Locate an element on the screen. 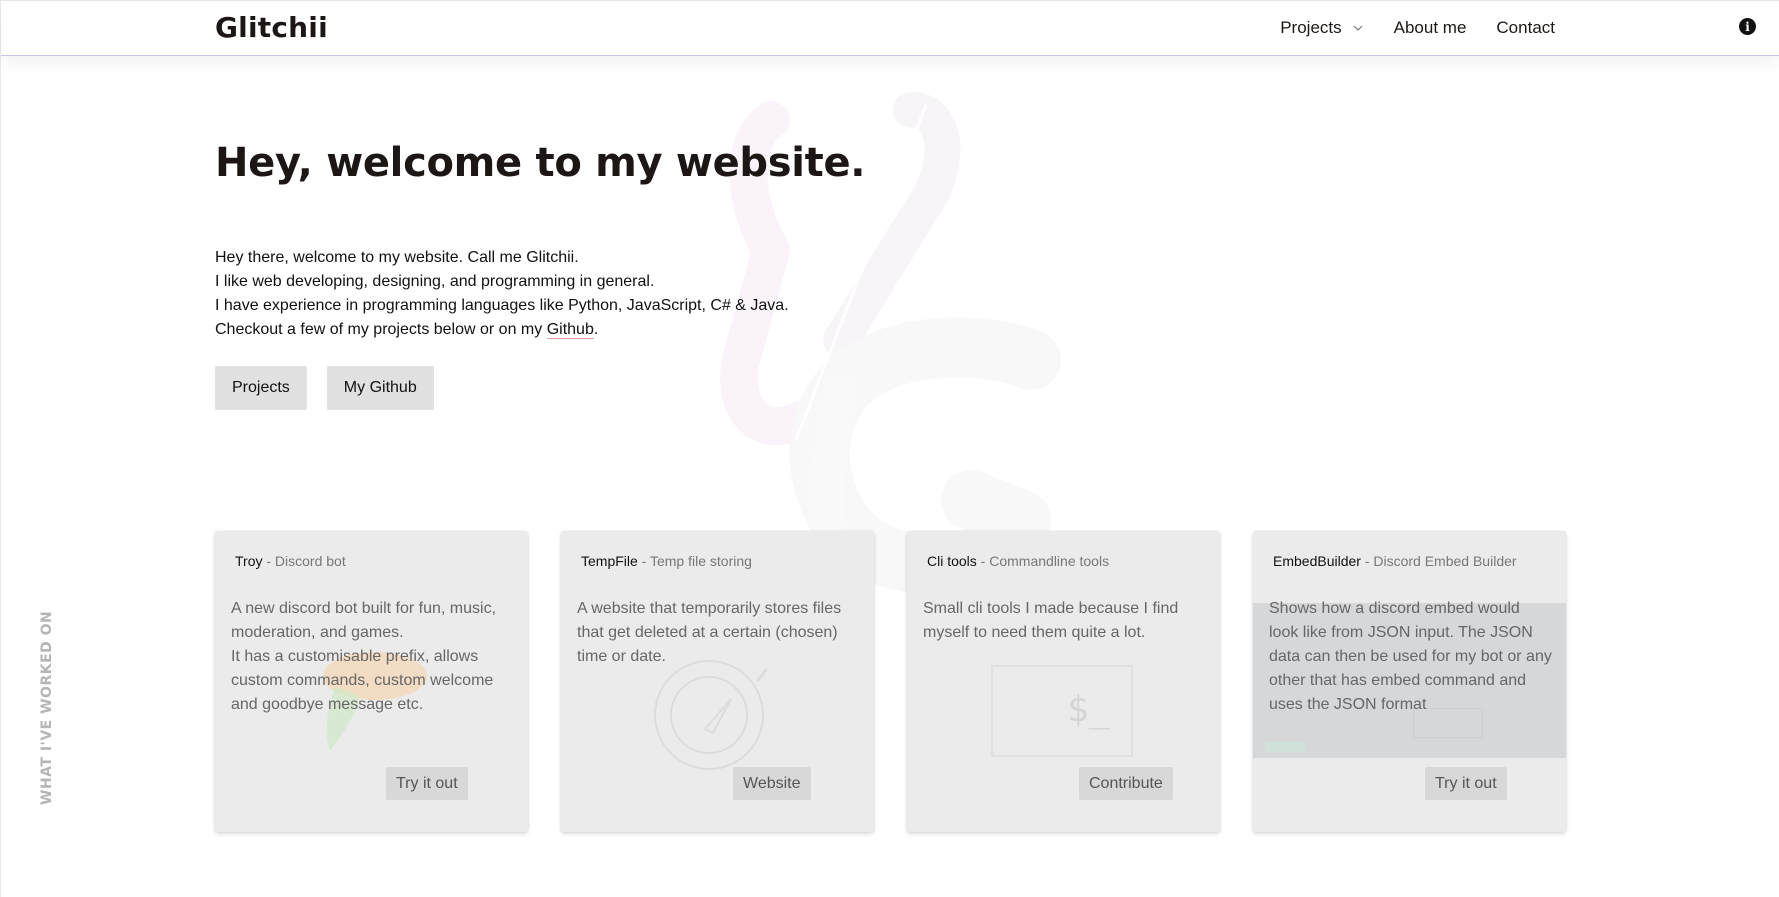 Image resolution: width=1779 pixels, height=897 pixels. card-title: EmbedBuilder - Discord Embed Builder is located at coordinates (1395, 561).